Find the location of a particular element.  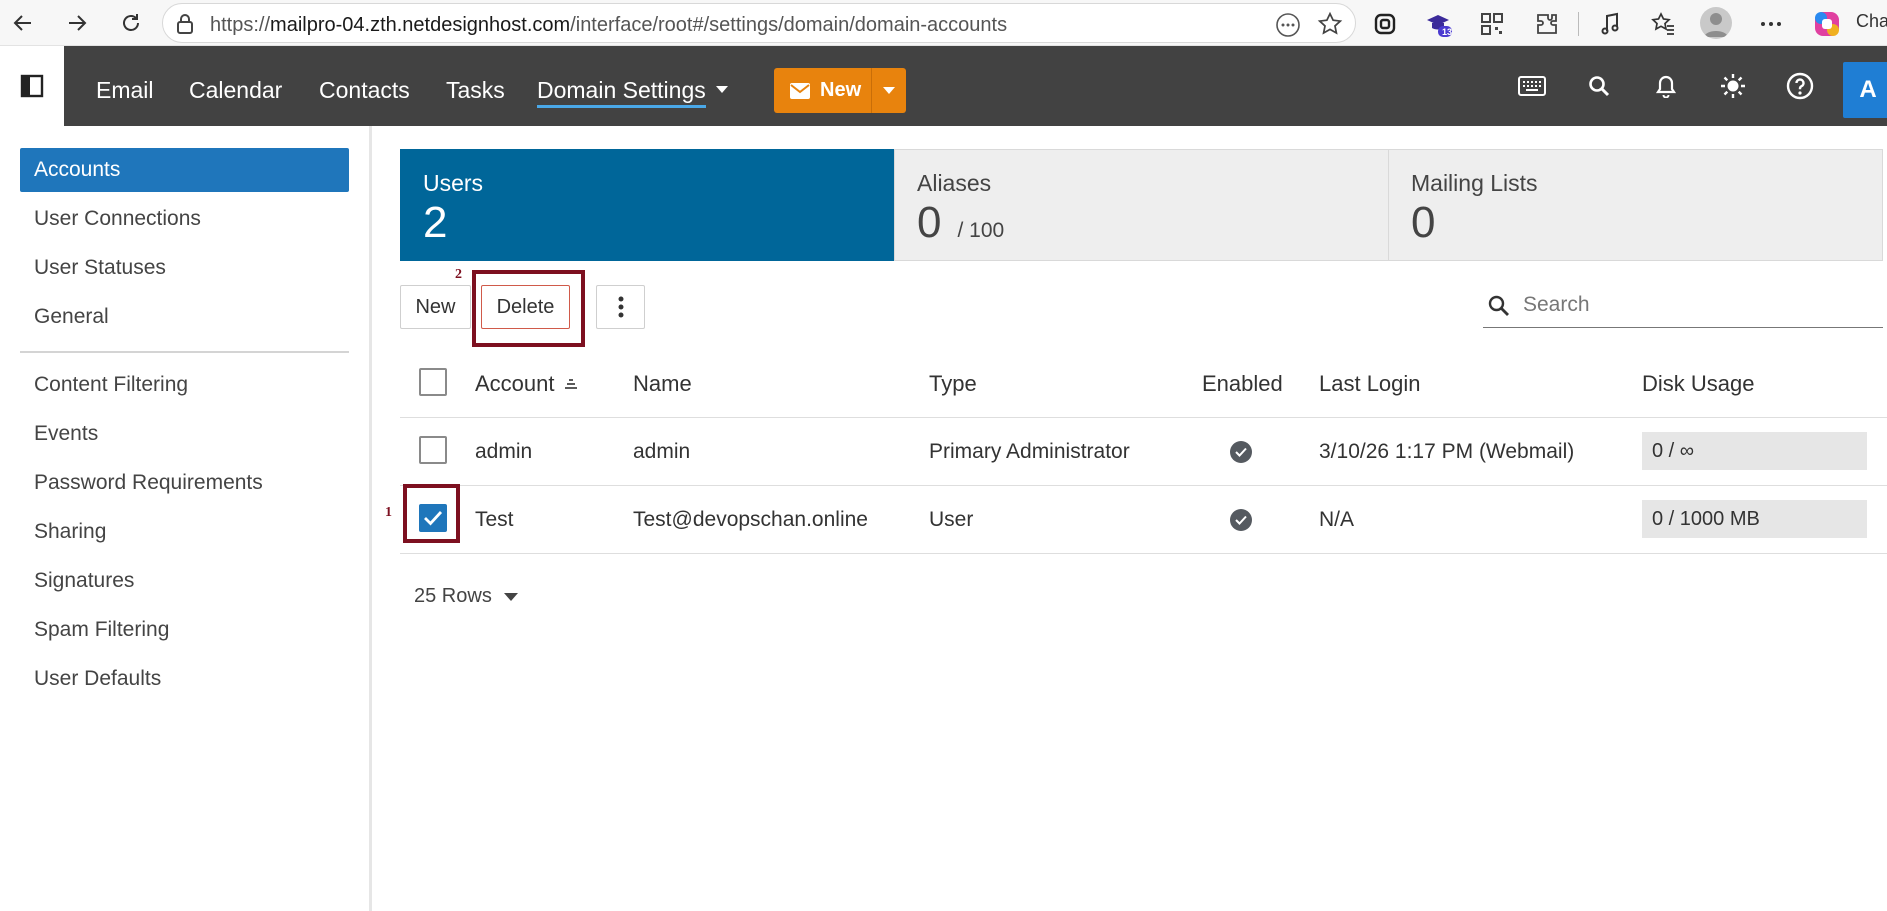

extensions-puzzle-icon is located at coordinates (1547, 24).